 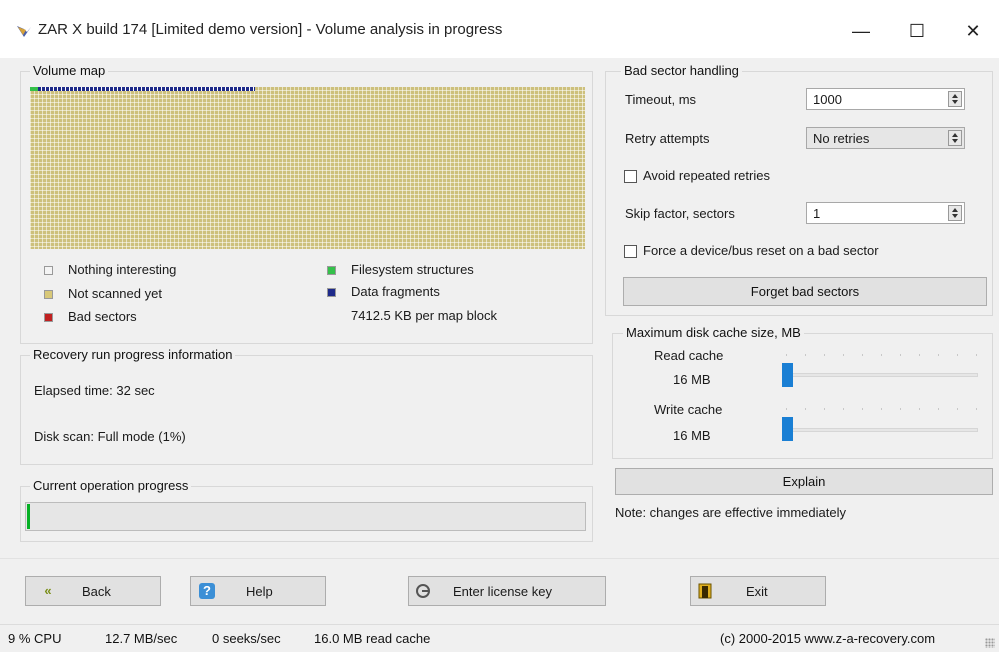 What do you see at coordinates (990, 643) in the screenshot?
I see `resize-grip` at bounding box center [990, 643].